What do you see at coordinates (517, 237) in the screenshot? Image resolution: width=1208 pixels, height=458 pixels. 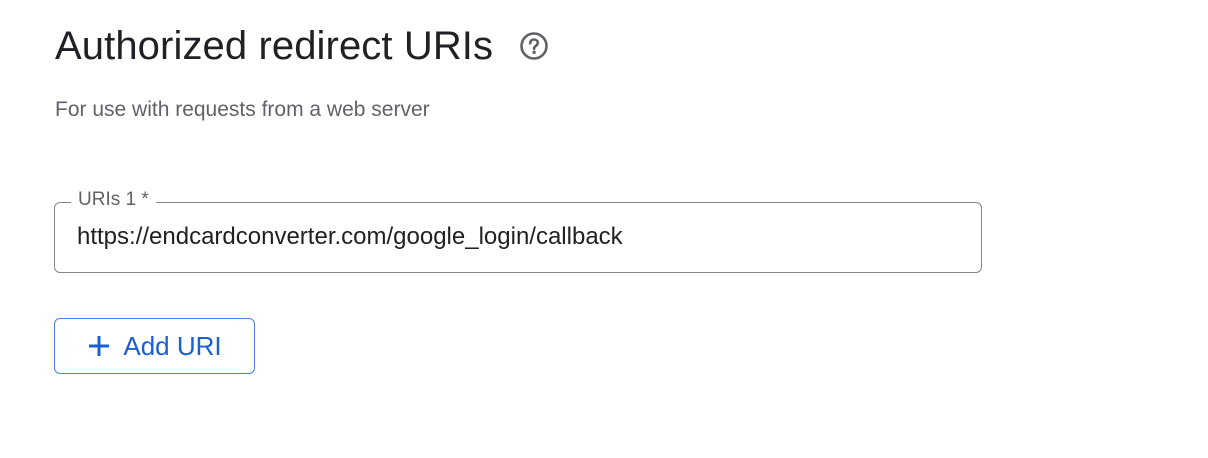 I see `uri-input` at bounding box center [517, 237].